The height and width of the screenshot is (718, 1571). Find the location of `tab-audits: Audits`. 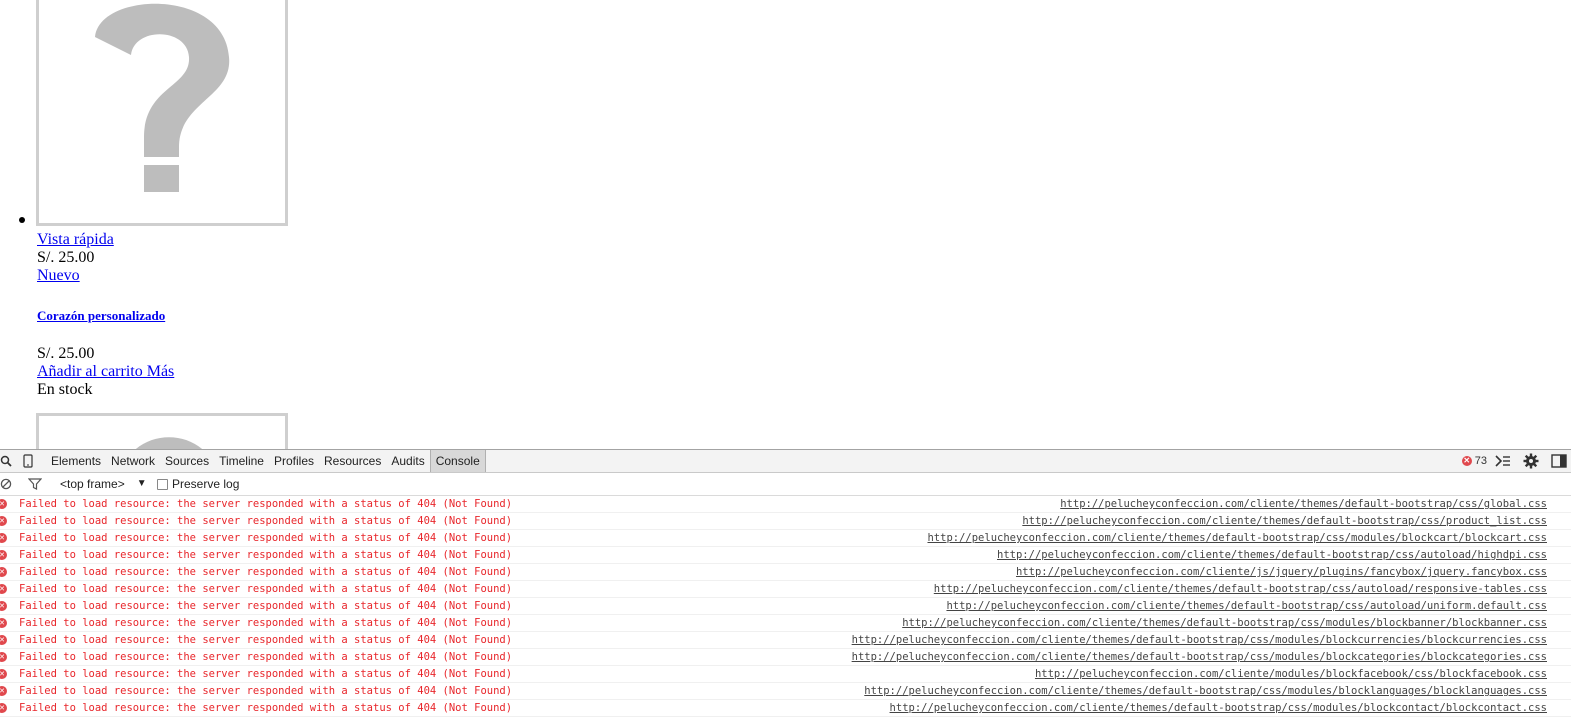

tab-audits: Audits is located at coordinates (407, 461).